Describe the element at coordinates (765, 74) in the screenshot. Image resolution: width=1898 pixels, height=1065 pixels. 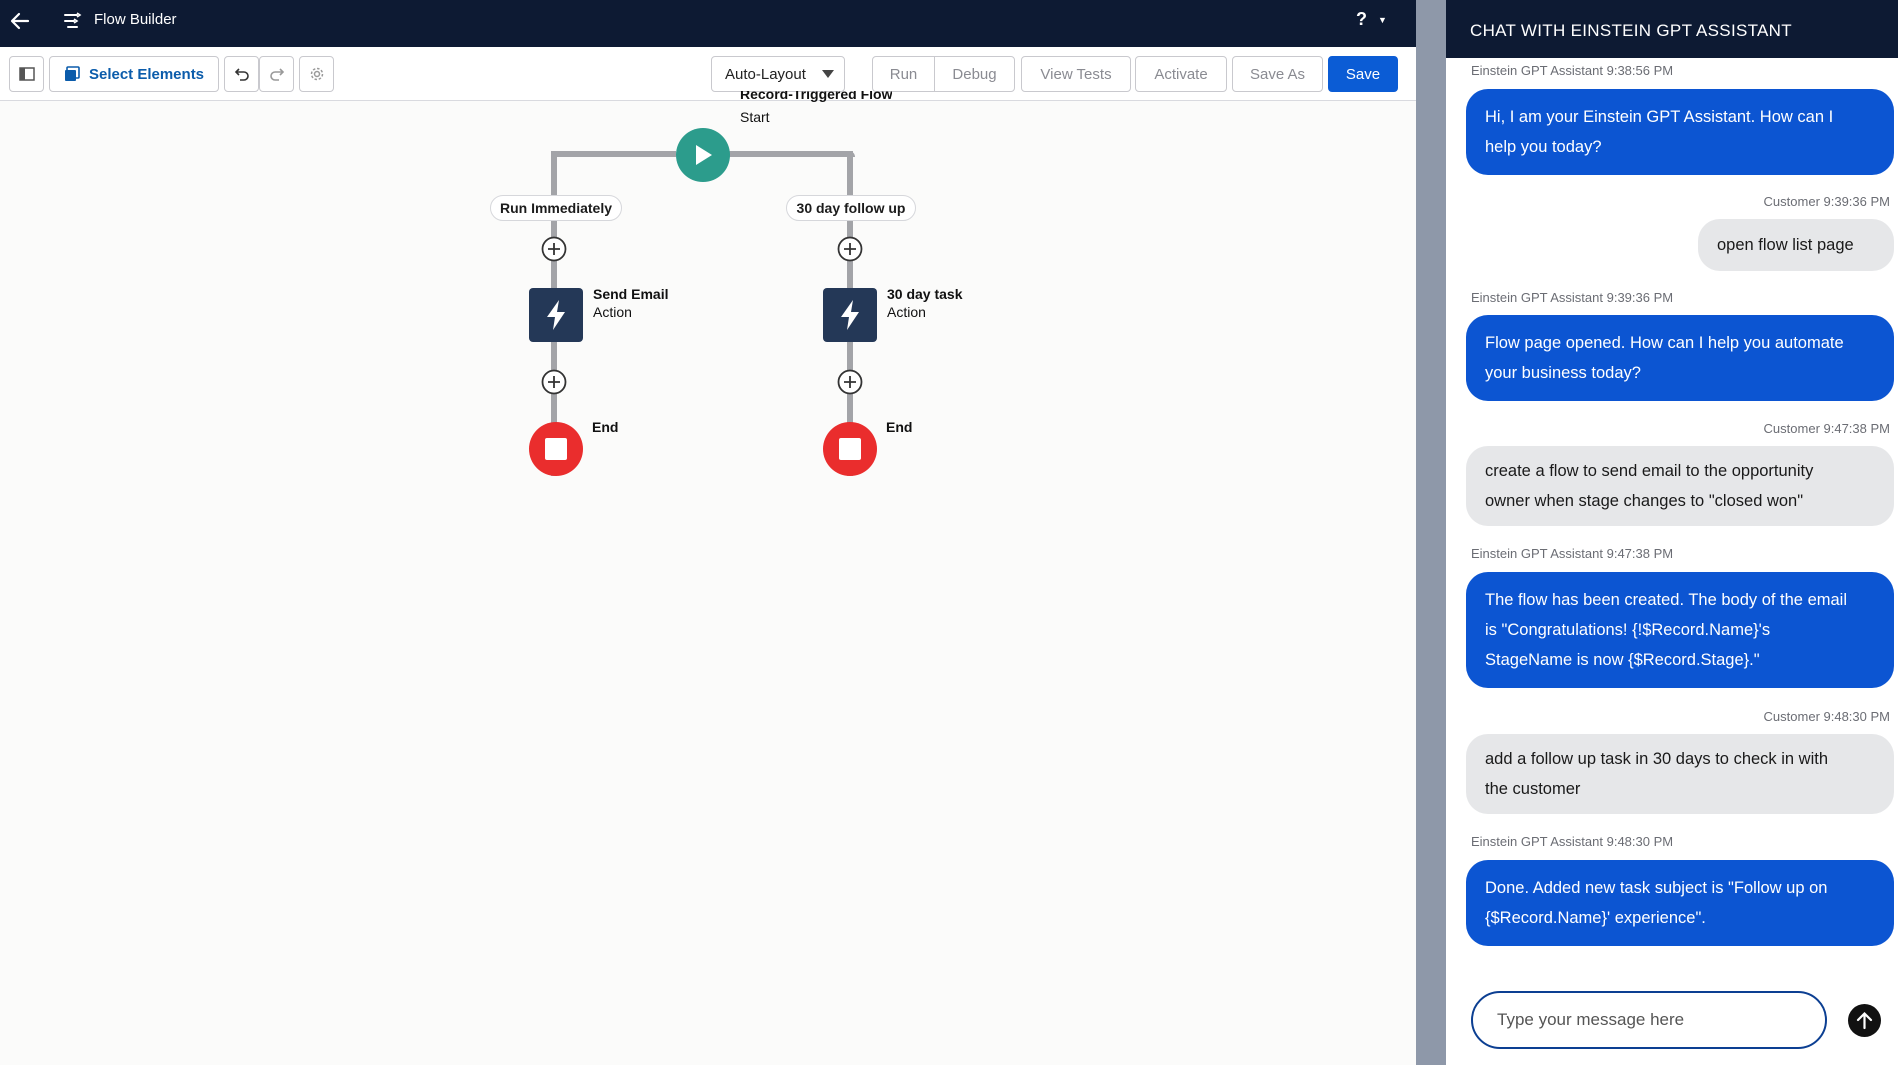
I see `layout-select-value: Auto-Layout` at that location.